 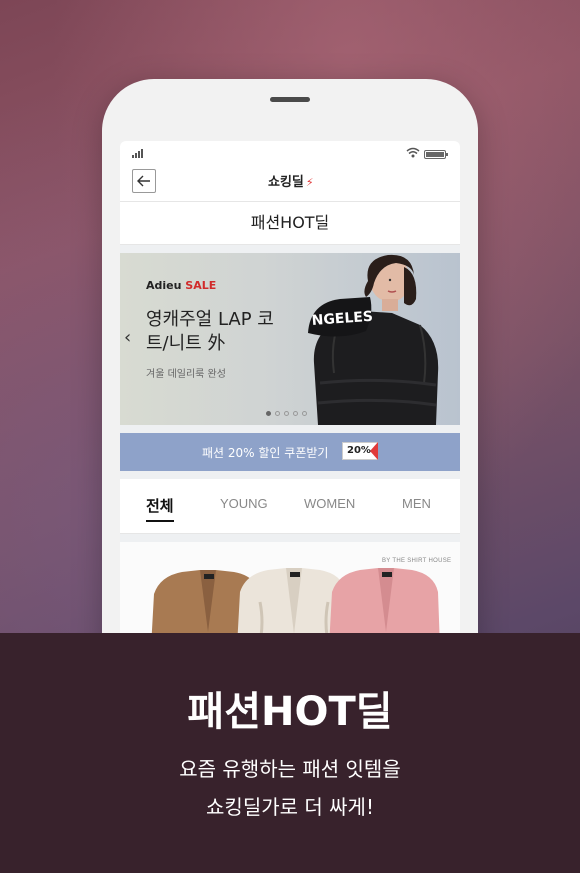 What do you see at coordinates (290, 712) in the screenshot?
I see `caption-title: 패션HOT딜` at bounding box center [290, 712].